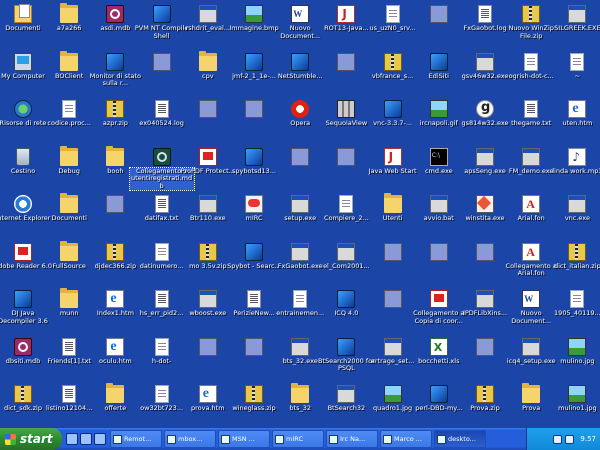  What do you see at coordinates (438, 156) in the screenshot?
I see `cmd-icon` at bounding box center [438, 156].